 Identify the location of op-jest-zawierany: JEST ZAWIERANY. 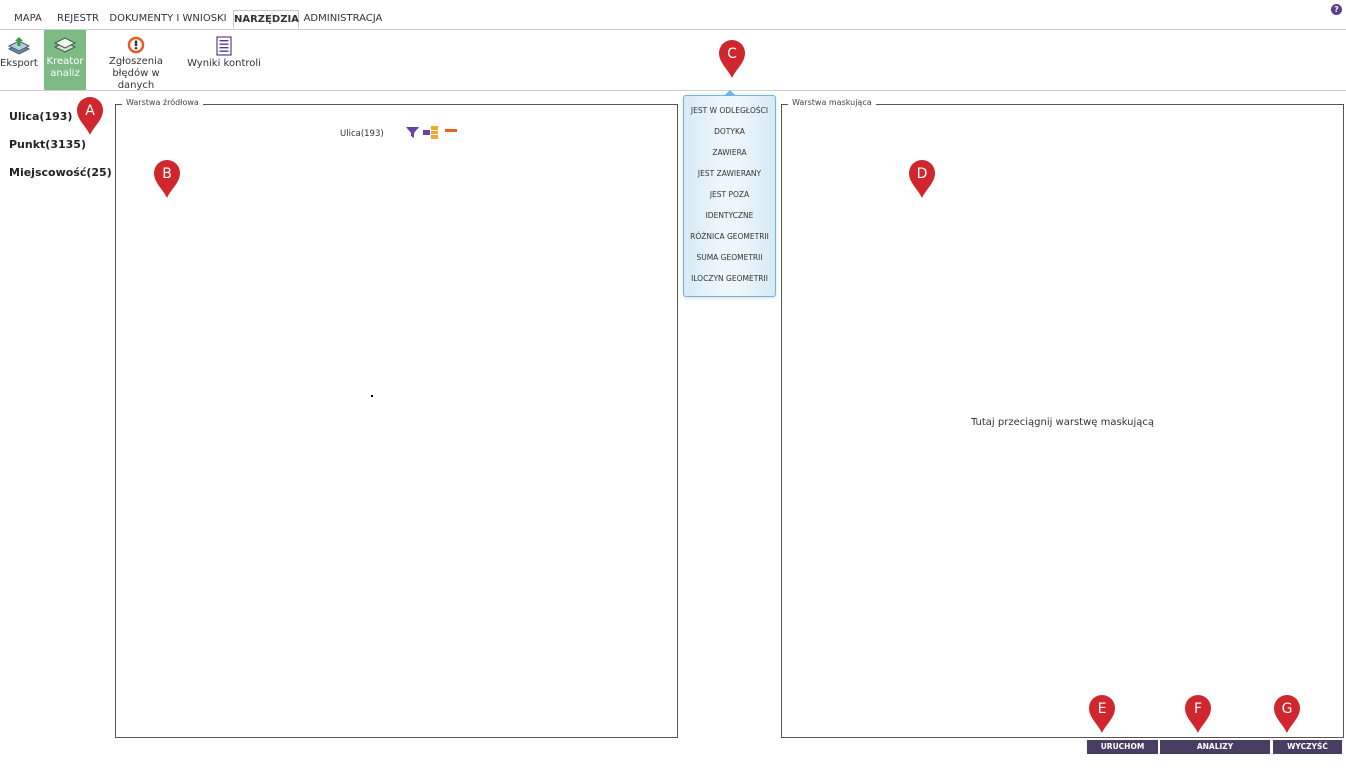
(729, 173).